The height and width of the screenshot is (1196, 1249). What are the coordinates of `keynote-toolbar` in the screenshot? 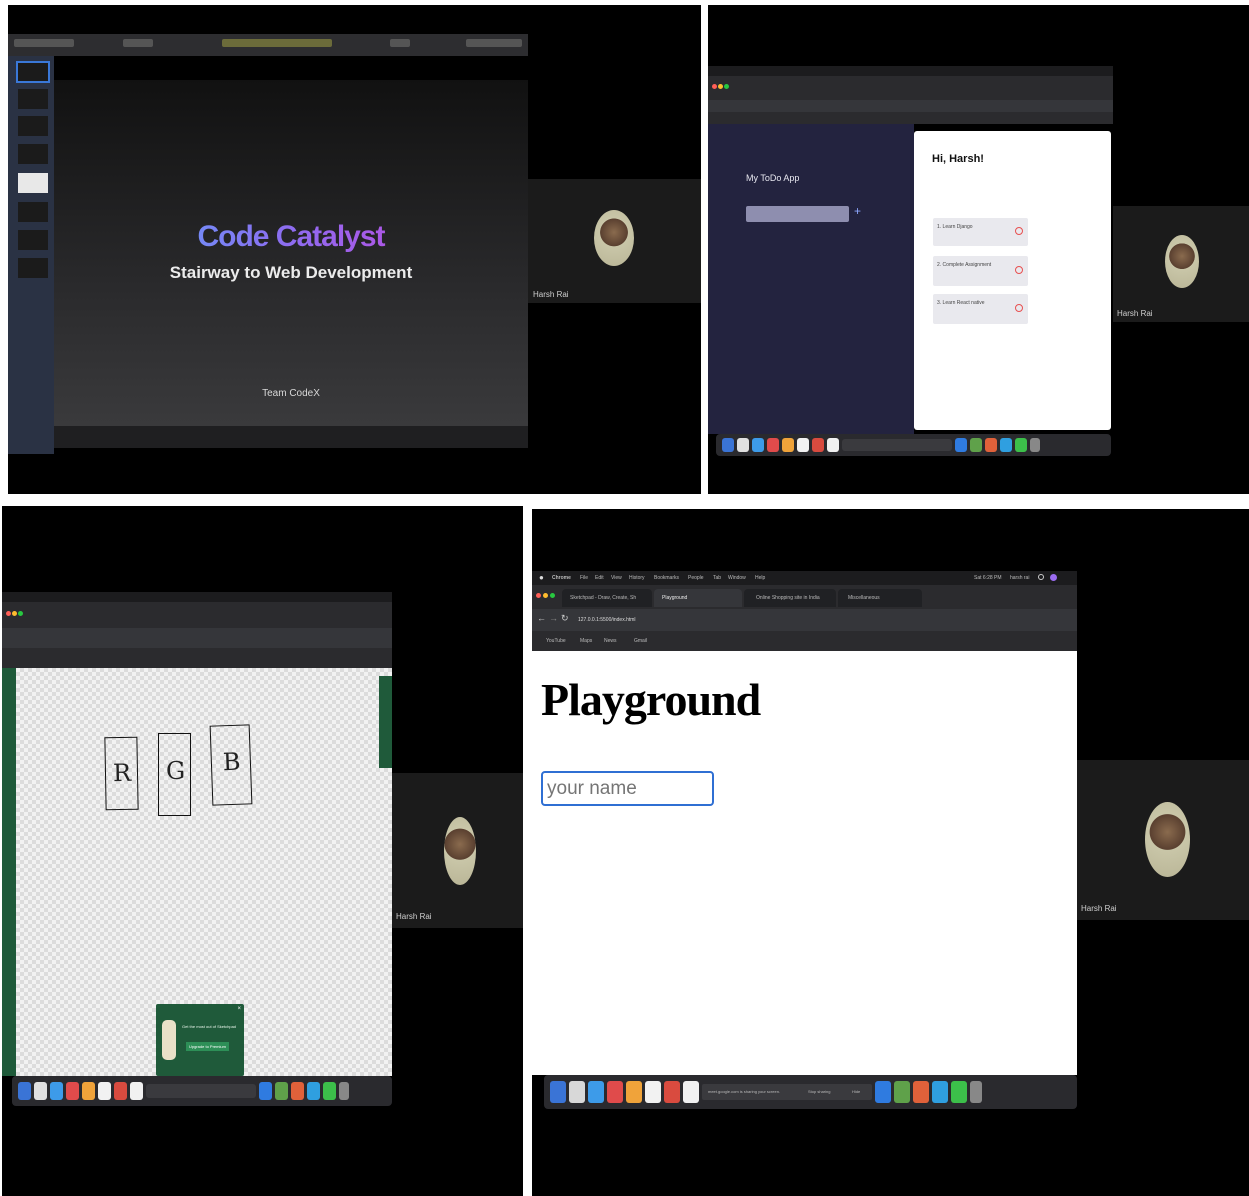 It's located at (268, 45).